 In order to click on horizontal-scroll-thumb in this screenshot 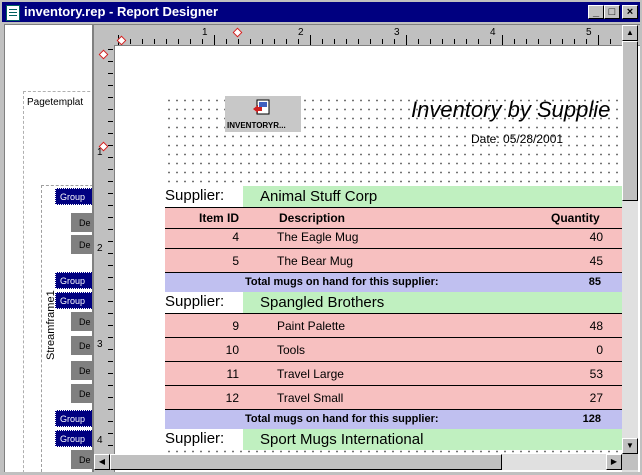, I will do `click(306, 462)`.